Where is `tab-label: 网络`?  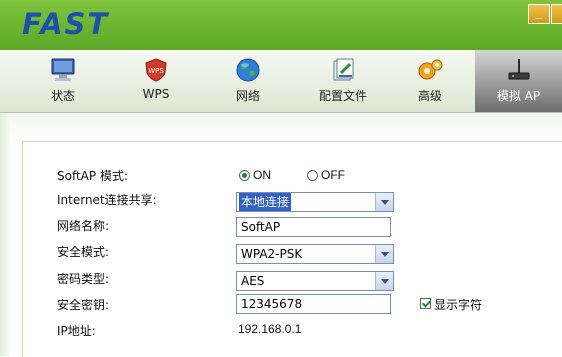
tab-label: 网络 is located at coordinates (247, 96).